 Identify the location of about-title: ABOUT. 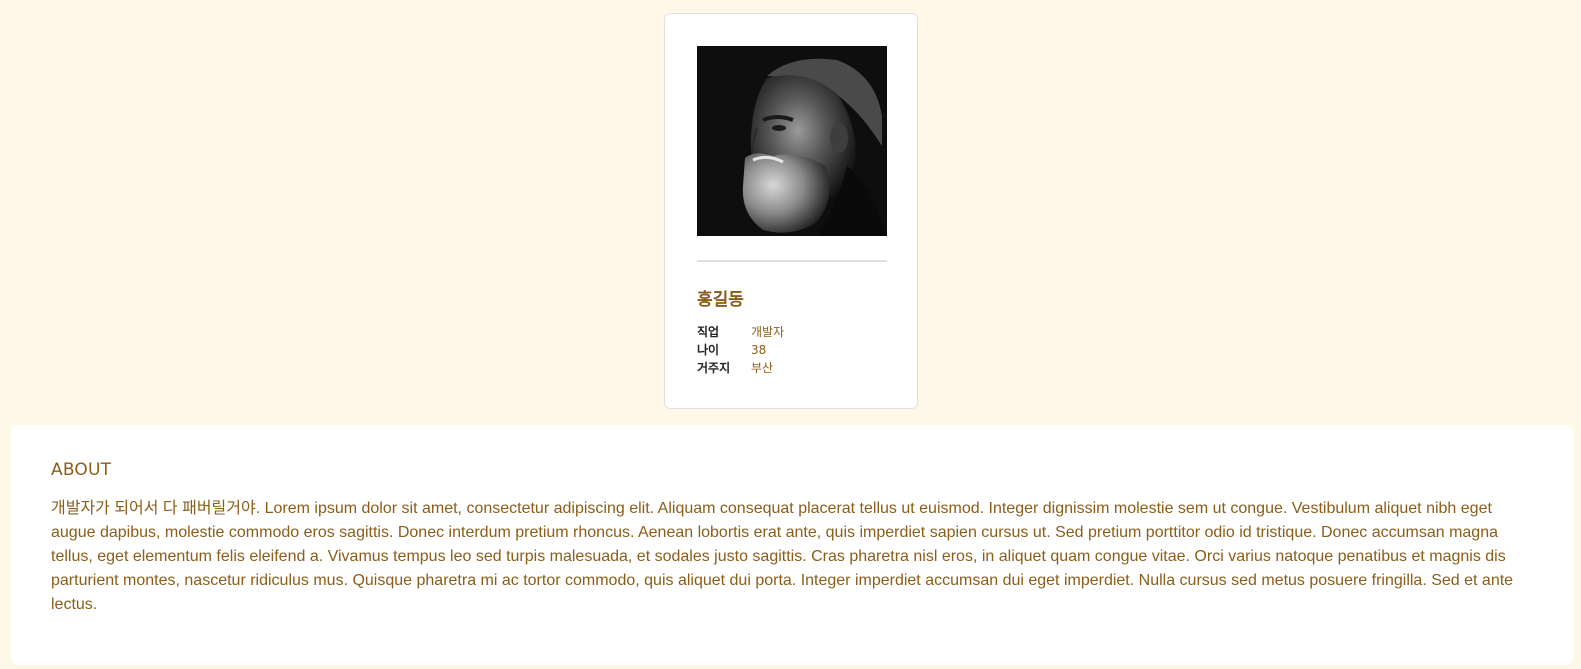
(81, 470).